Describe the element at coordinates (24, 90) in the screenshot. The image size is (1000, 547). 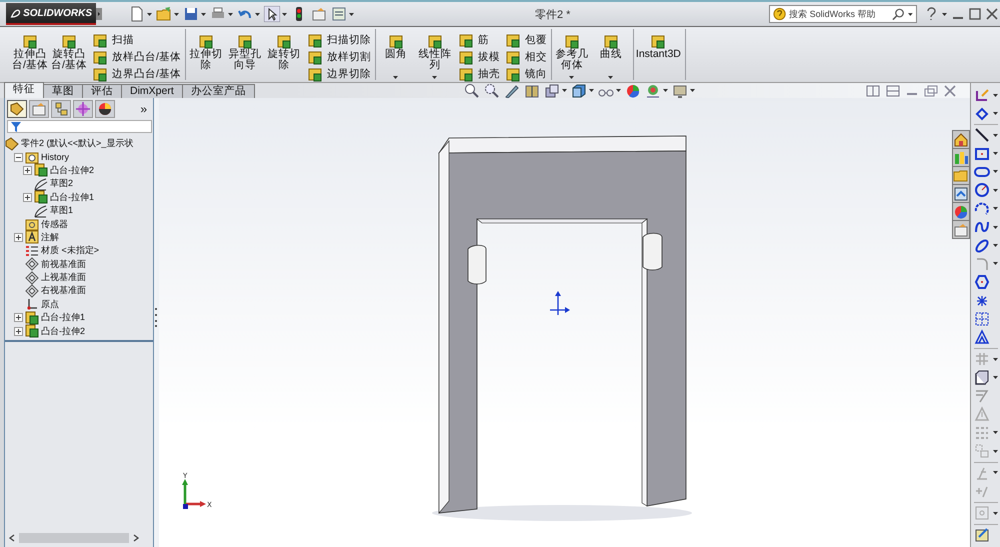
I see `tab: 特征` at that location.